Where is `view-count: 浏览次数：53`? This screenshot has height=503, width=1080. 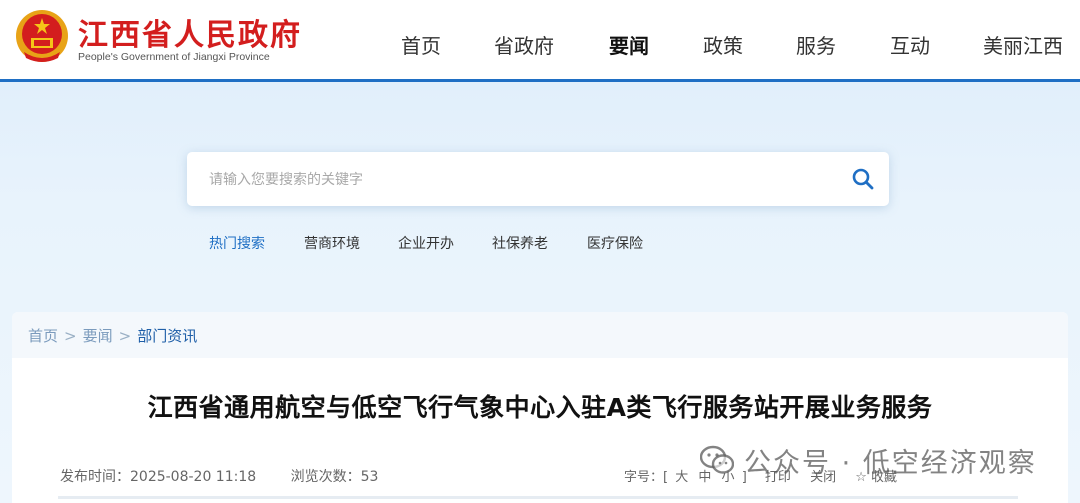
view-count: 浏览次数：53 is located at coordinates (334, 477).